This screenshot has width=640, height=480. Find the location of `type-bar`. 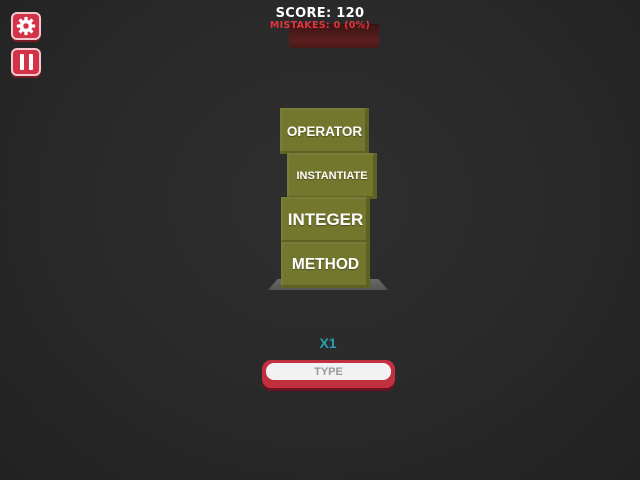

type-bar is located at coordinates (328, 374).